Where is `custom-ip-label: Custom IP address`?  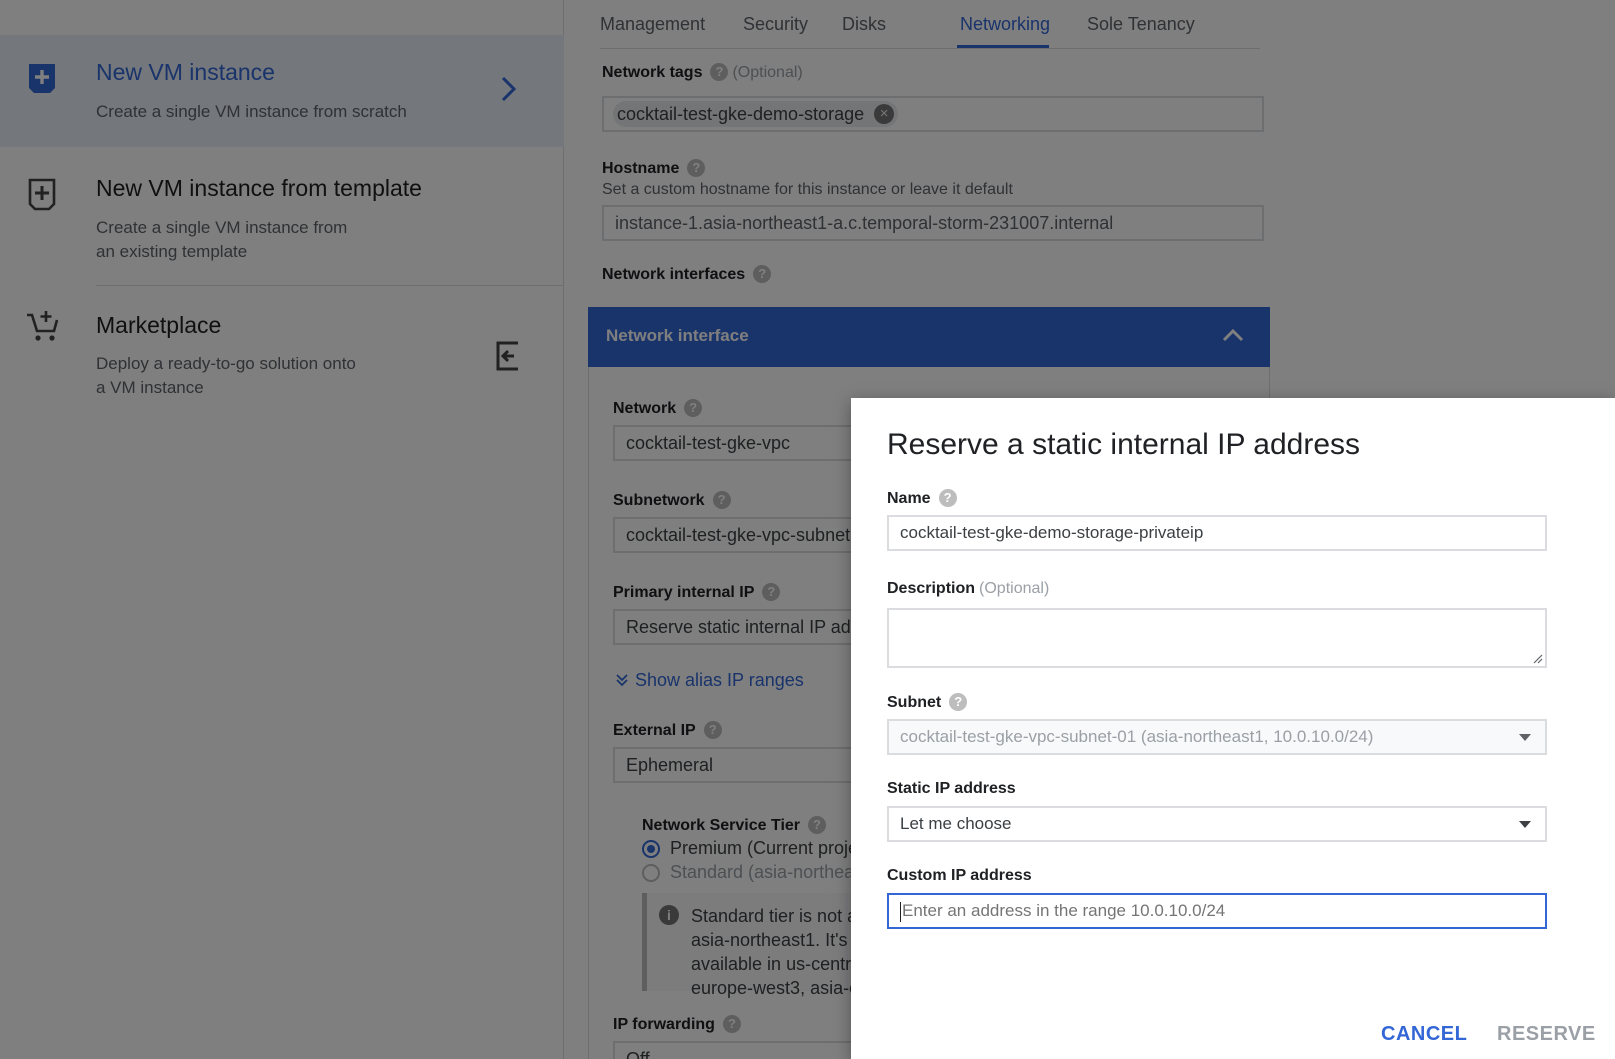
custom-ip-label: Custom IP address is located at coordinates (959, 875).